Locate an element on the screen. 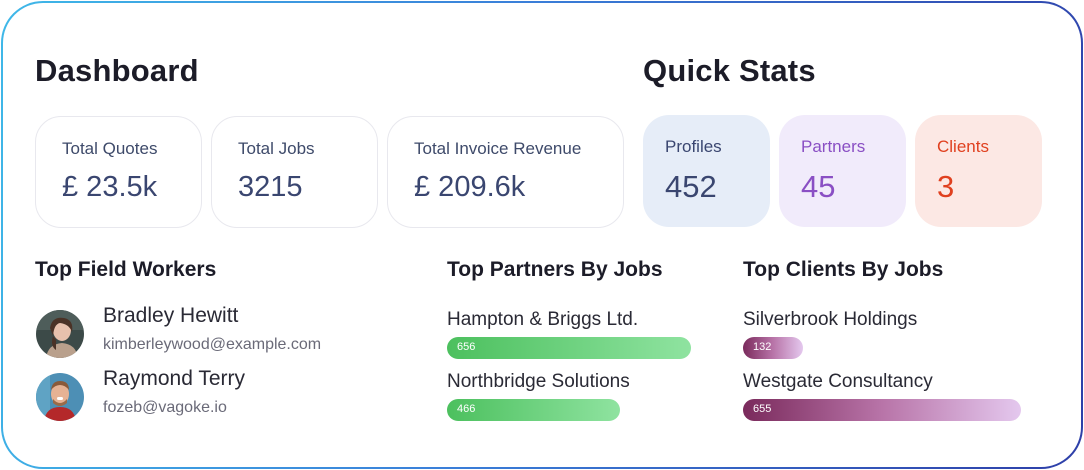 The width and height of the screenshot is (1084, 470). stat-value: £ 209.6k is located at coordinates (470, 187).